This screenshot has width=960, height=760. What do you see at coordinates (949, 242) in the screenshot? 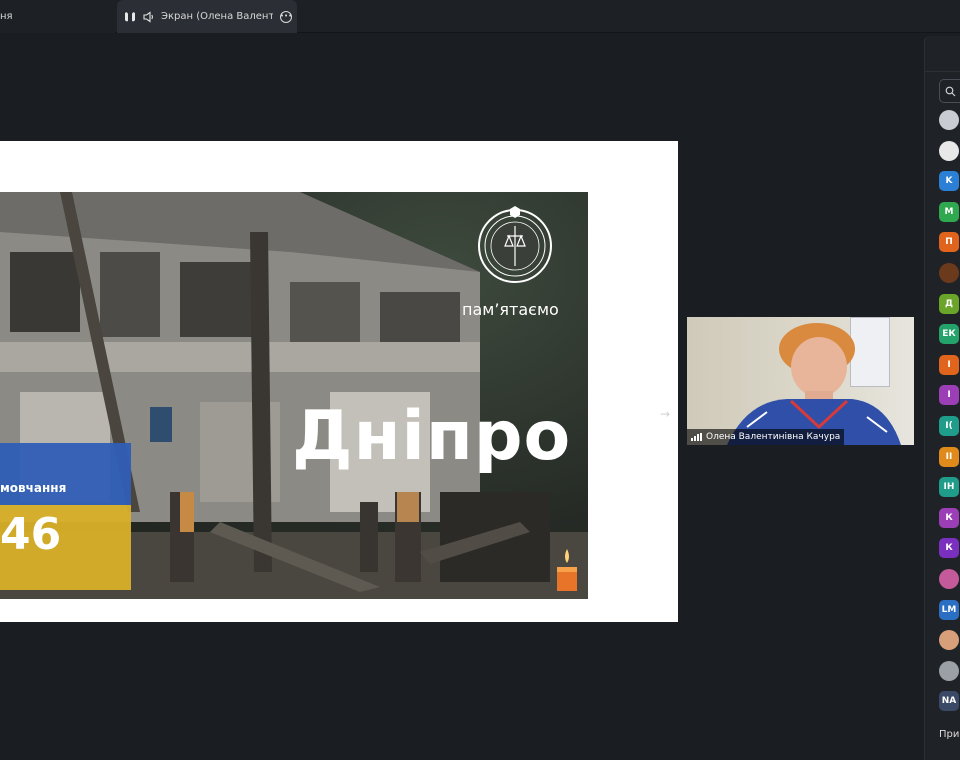
I see `participant-avatar: П` at bounding box center [949, 242].